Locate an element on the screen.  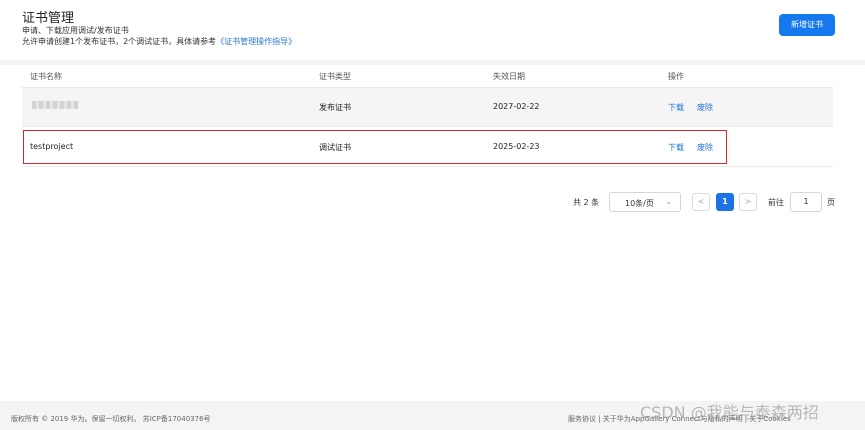
next-page-button: > is located at coordinates (748, 202).